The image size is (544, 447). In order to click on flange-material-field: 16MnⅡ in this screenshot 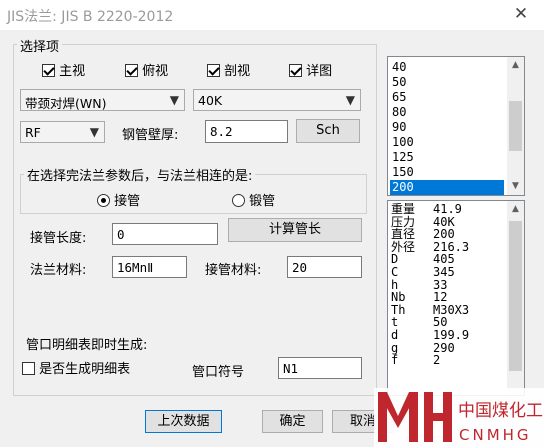, I will do `click(149, 267)`.